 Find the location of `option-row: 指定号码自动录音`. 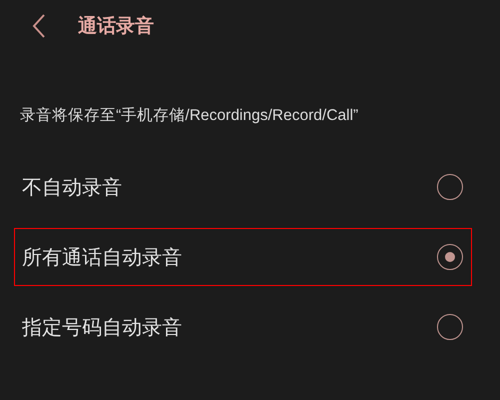

option-row: 指定号码自动录音 is located at coordinates (243, 327).